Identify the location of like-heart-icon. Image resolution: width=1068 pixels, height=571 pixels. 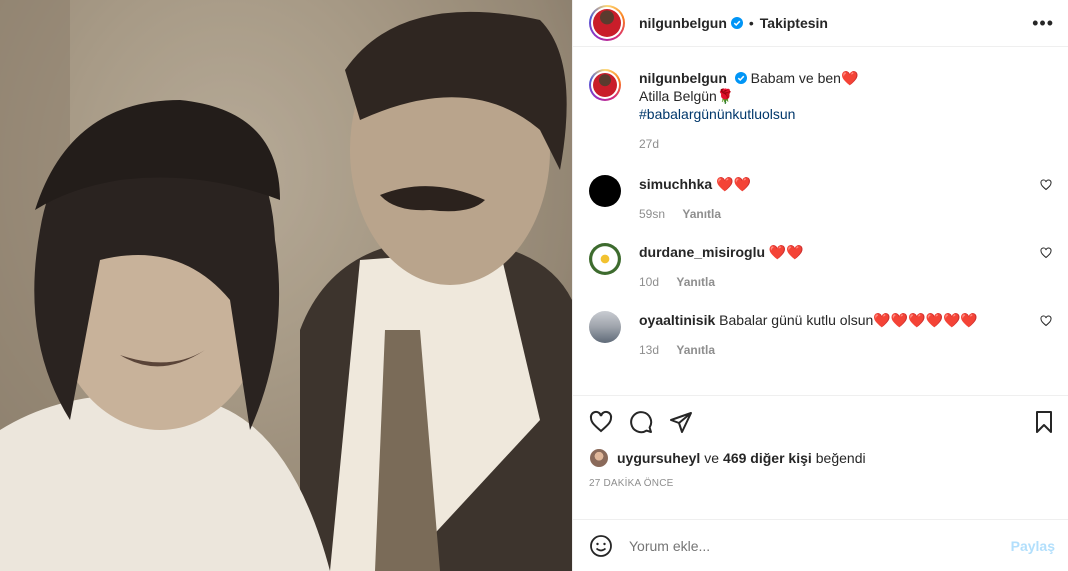
(601, 422).